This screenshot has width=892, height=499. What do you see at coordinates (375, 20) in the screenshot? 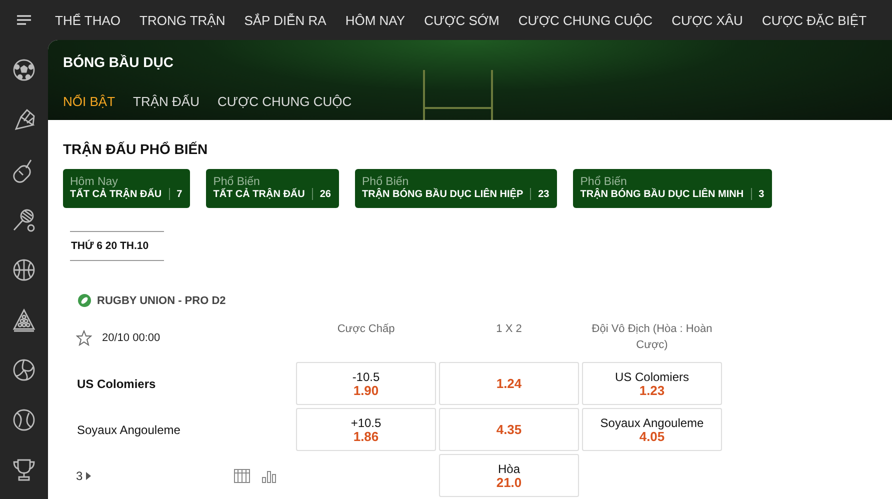
I see `nav-tab: HÔM NAY` at bounding box center [375, 20].